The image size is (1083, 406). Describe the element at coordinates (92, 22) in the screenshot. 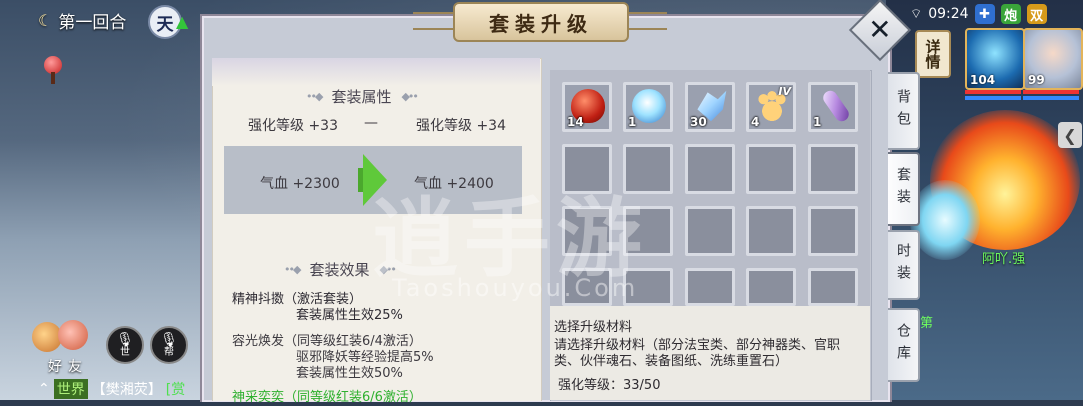

I see `round-label: 第一回合` at that location.